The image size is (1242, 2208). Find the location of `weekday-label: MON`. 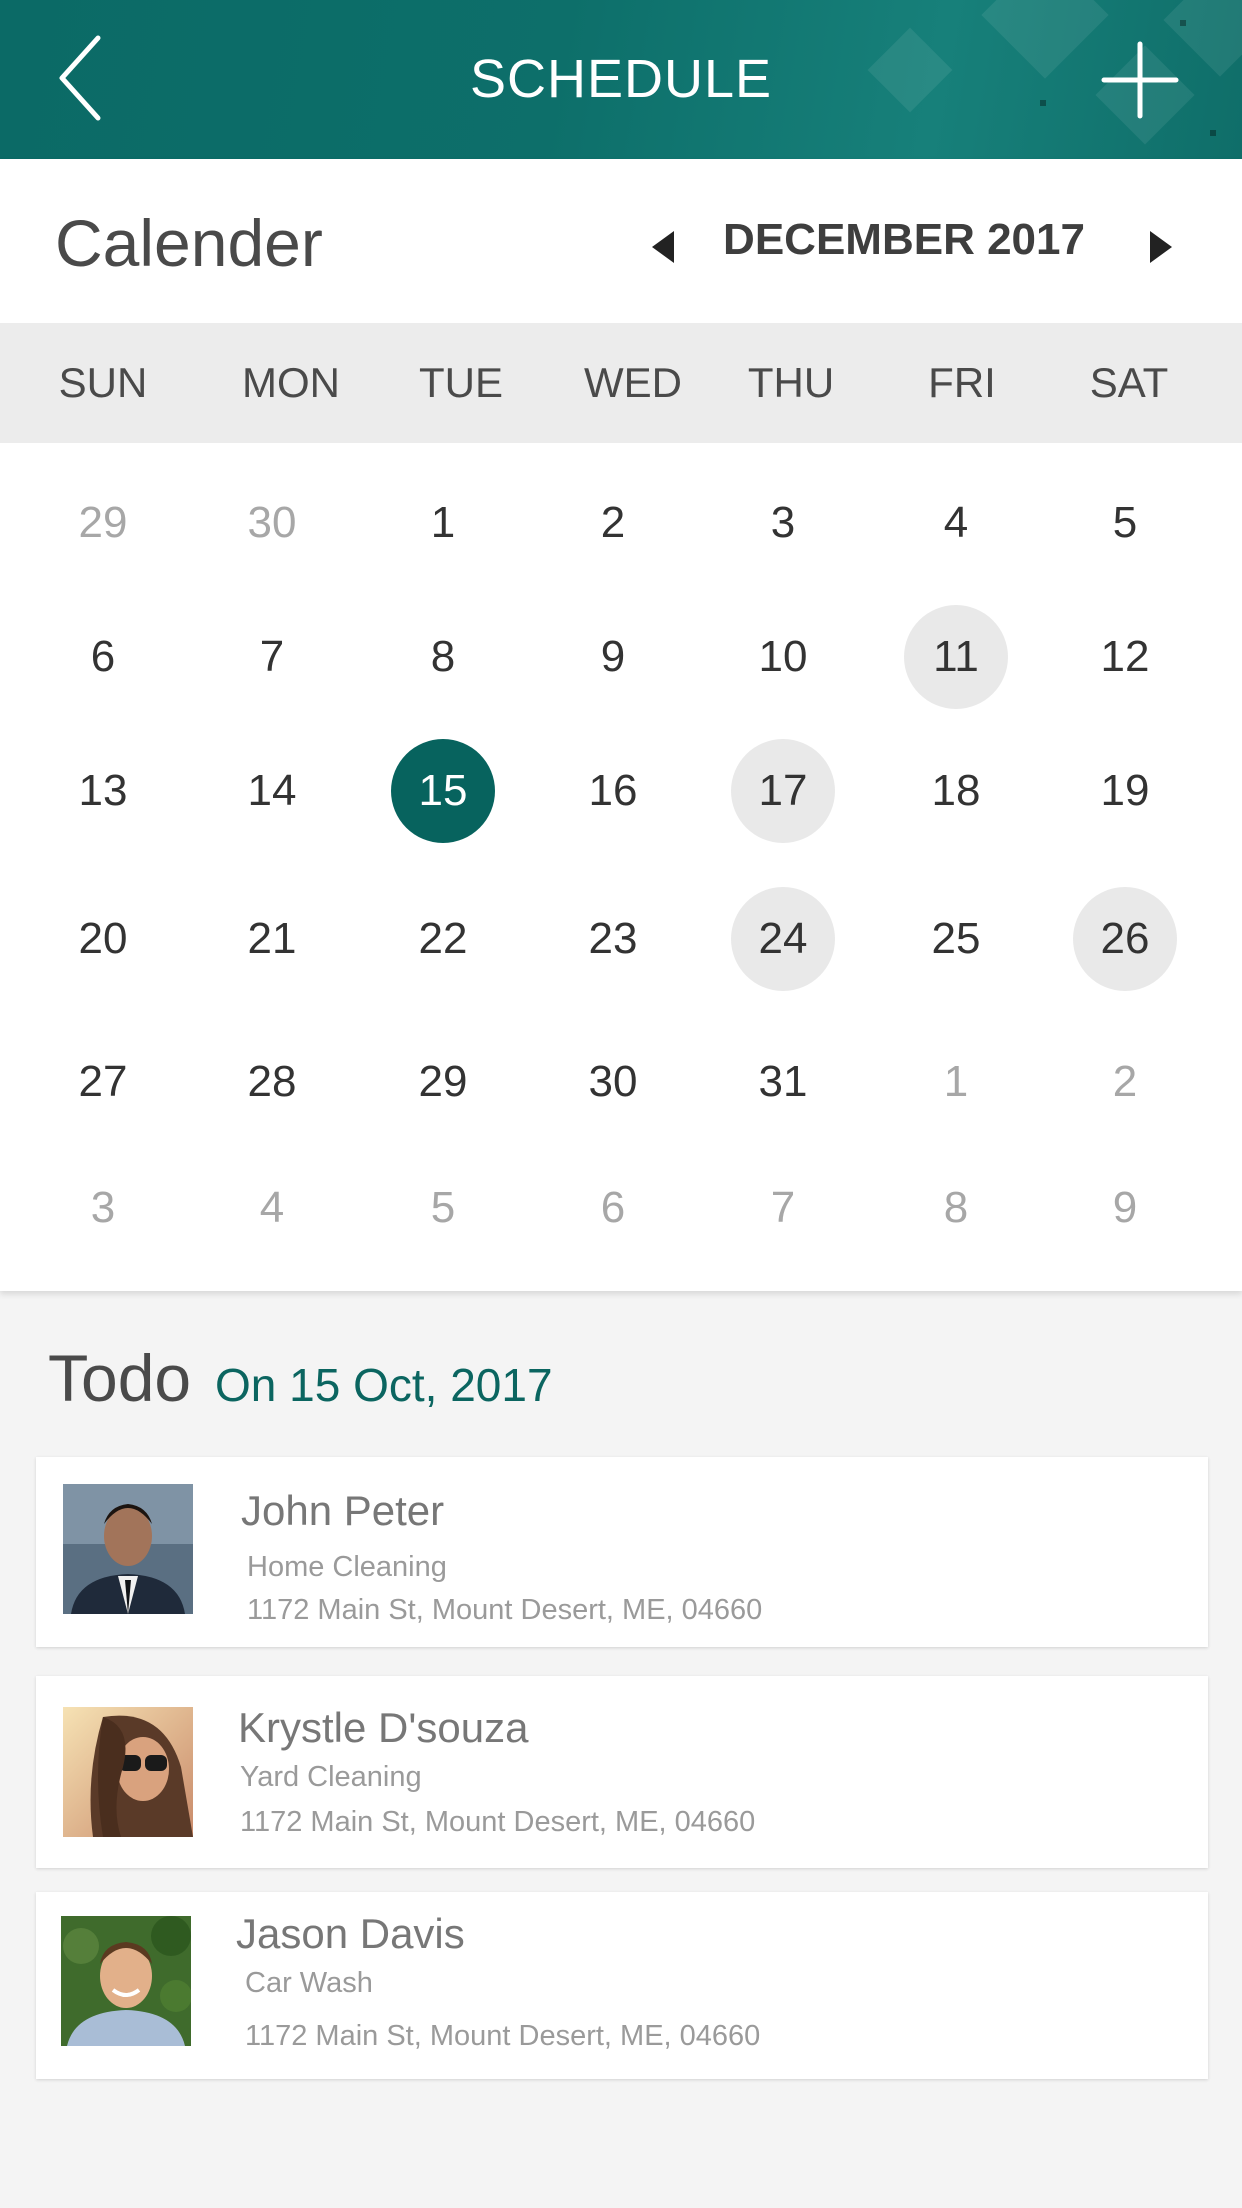

weekday-label: MON is located at coordinates (291, 382).